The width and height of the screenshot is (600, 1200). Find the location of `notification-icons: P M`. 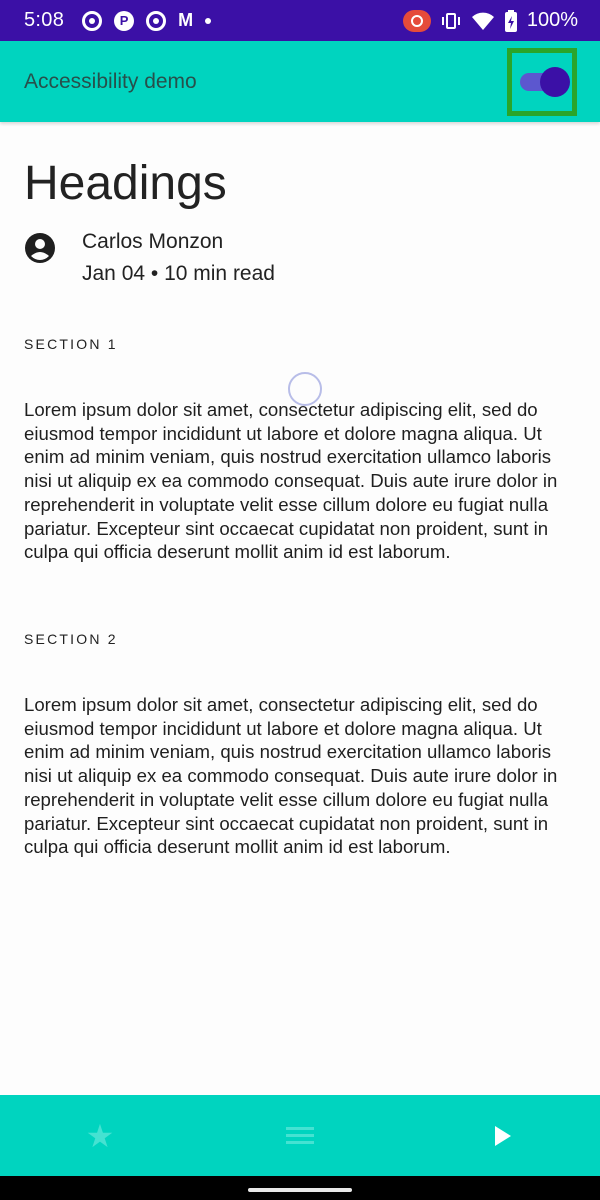

notification-icons: P M is located at coordinates (147, 20).